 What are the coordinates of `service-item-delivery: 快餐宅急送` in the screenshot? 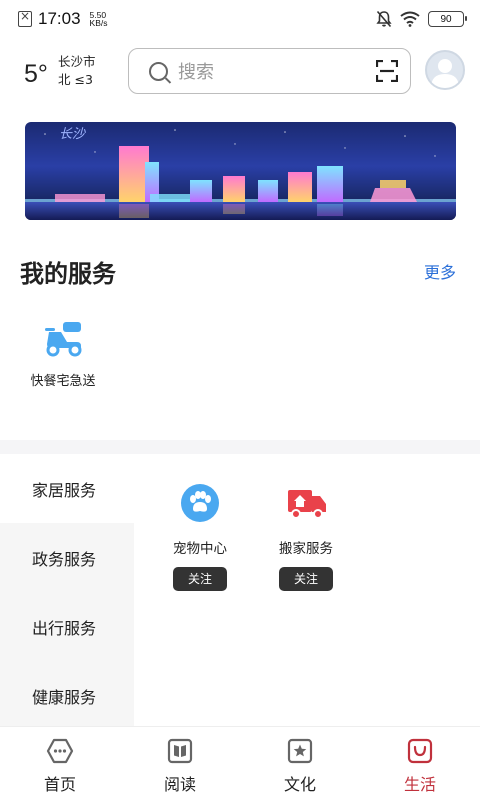 It's located at (63, 353).